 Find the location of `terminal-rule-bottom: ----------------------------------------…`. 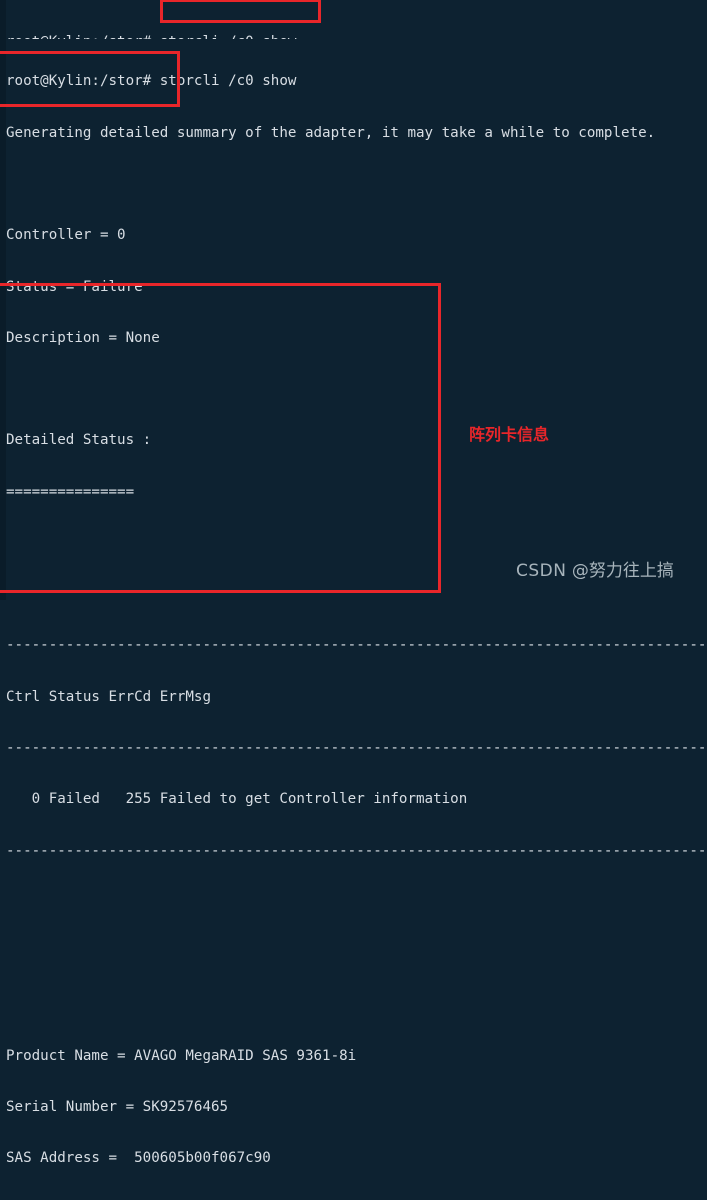

terminal-rule-bottom: ----------------------------------------… is located at coordinates (356, 850).